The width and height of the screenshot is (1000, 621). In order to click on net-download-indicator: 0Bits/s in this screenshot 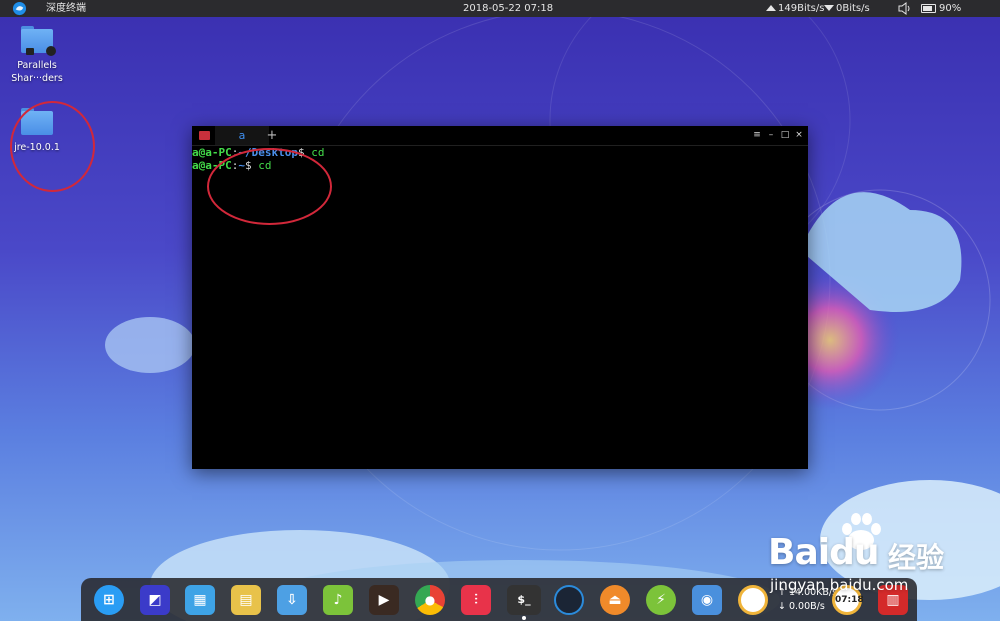, I will do `click(847, 8)`.